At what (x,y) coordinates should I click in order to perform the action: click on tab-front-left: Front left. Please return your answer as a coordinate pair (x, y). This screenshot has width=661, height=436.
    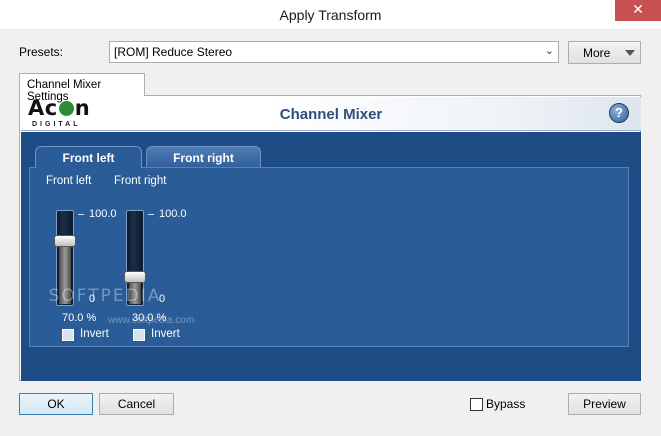
    Looking at the image, I should click on (88, 157).